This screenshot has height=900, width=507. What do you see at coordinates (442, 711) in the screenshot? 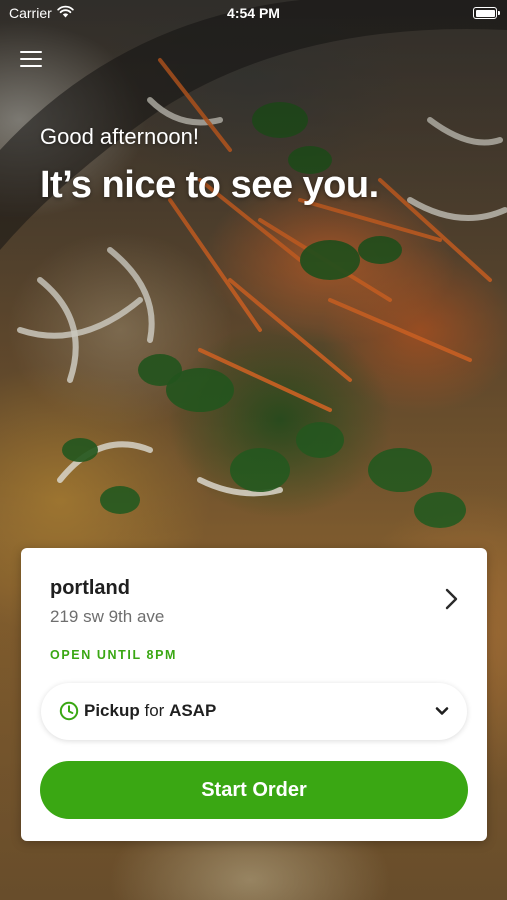
I see `chevron-down-icon` at bounding box center [442, 711].